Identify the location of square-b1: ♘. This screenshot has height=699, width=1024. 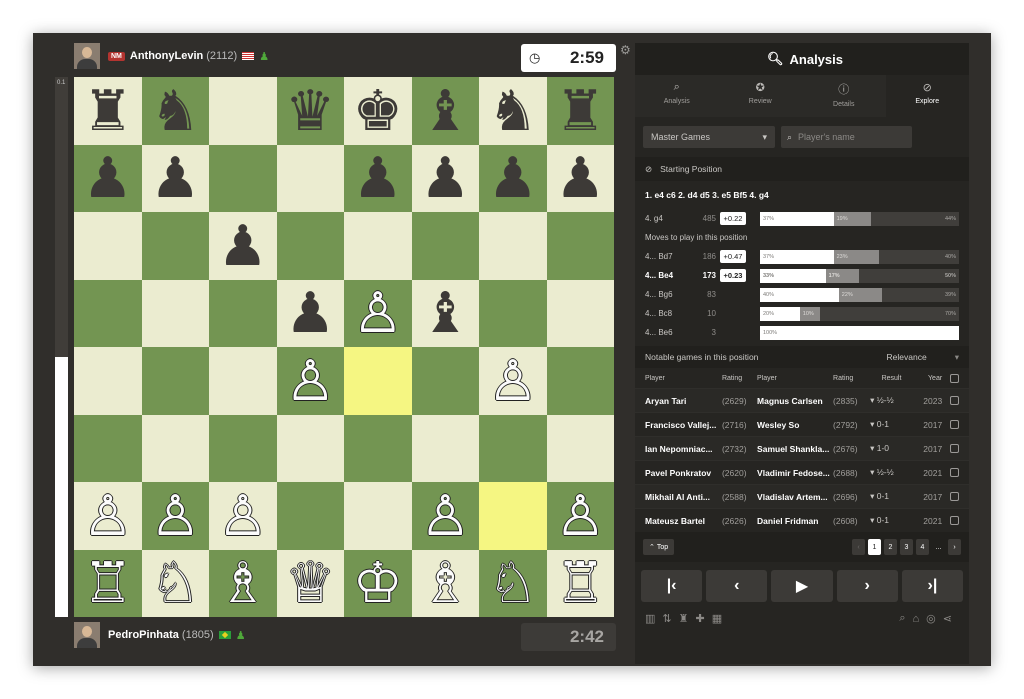
(175, 583).